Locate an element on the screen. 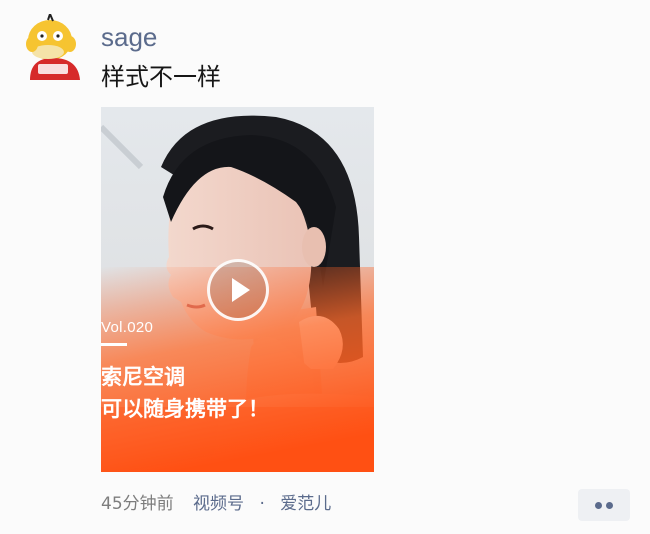  video-headline-line2: 可以随身携带了！ is located at coordinates (185, 409).